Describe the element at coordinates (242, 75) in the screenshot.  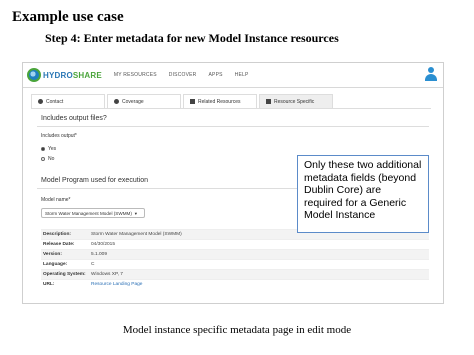
I see `nav-help: HELP` at that location.